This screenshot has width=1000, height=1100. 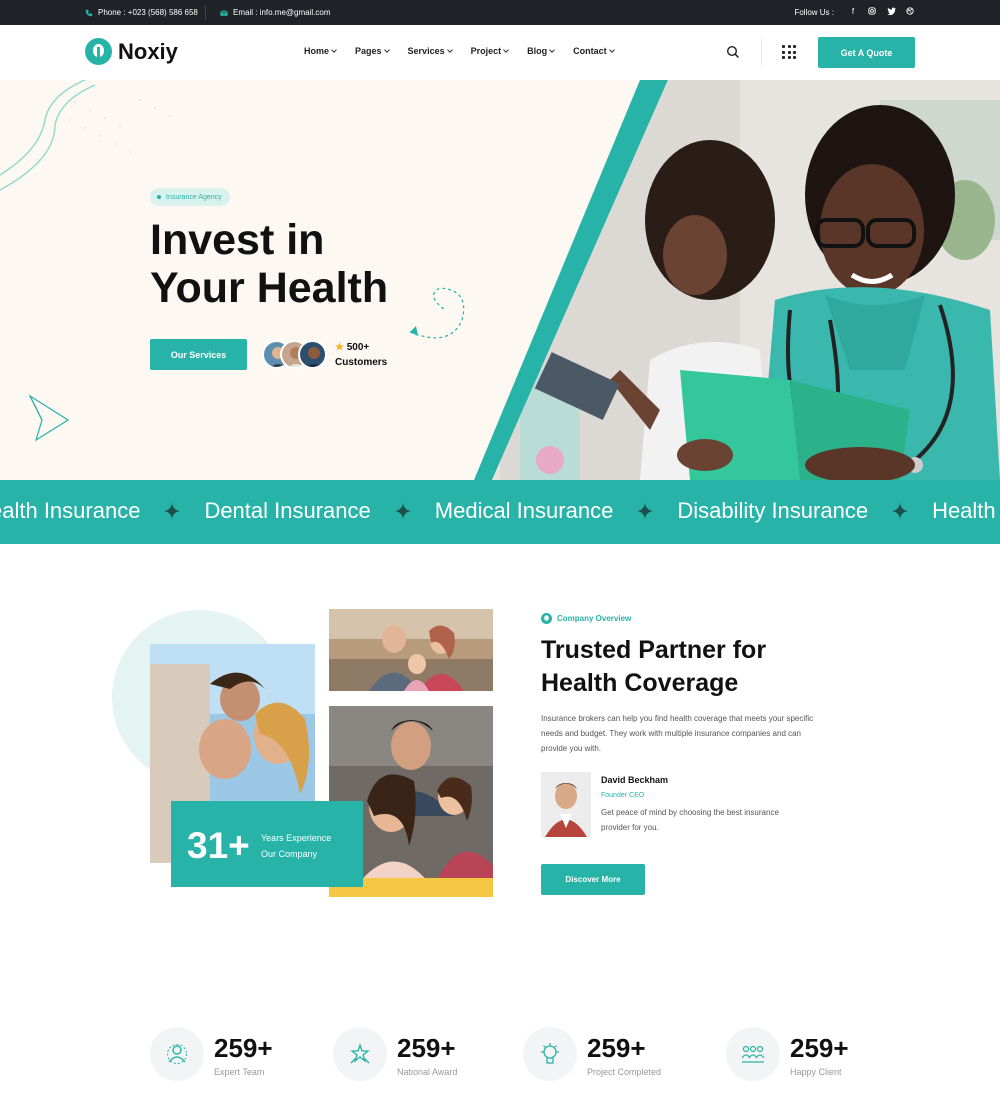 I want to click on nav-blog-label: Blog, so click(x=537, y=51).